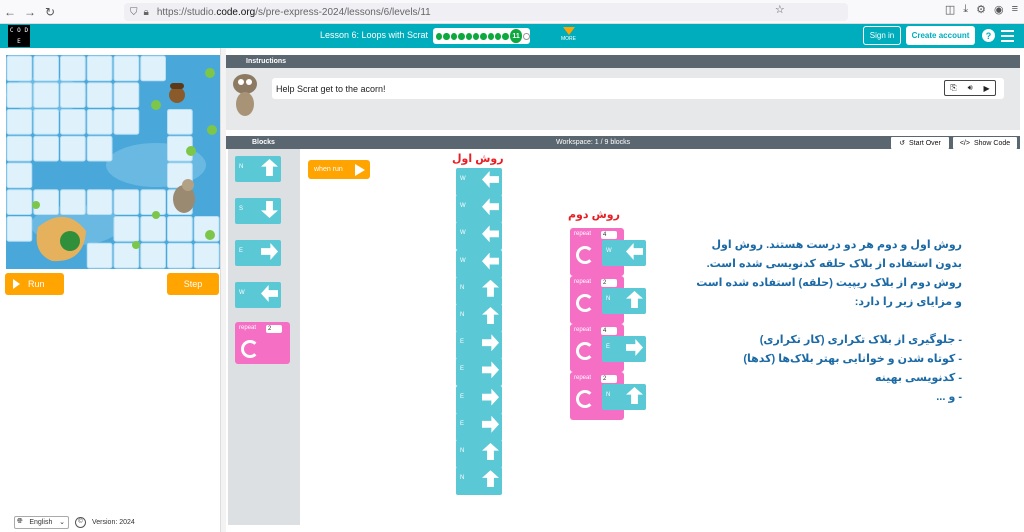 Image resolution: width=1024 pixels, height=532 pixels. I want to click on toolbox-block-north: N, so click(258, 169).